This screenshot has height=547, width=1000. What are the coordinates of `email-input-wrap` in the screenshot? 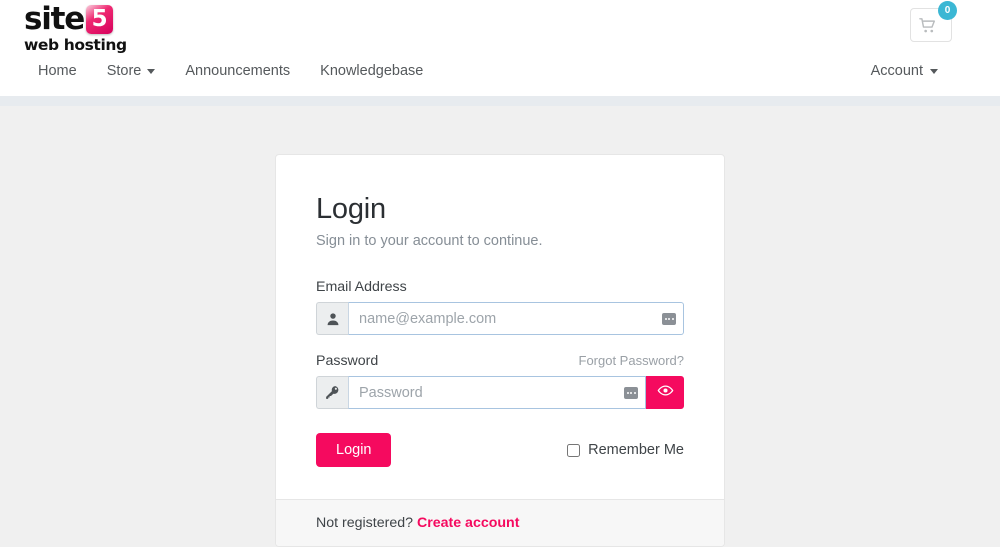 It's located at (516, 318).